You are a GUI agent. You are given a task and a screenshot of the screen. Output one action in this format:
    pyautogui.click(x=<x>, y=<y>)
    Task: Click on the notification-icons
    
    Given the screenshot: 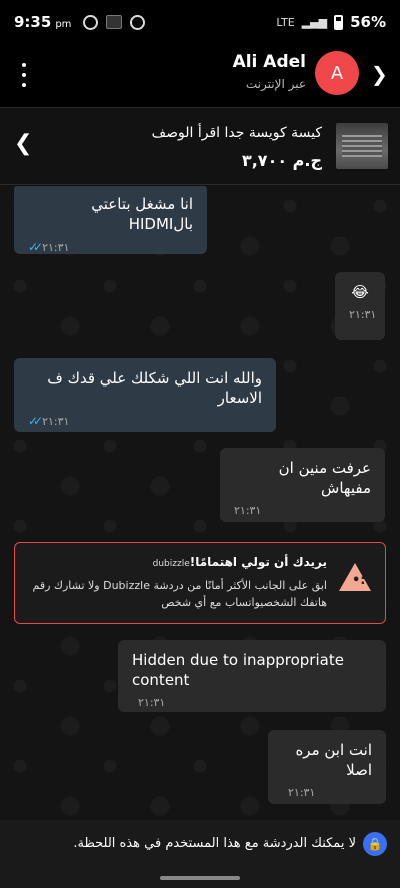 What is the action you would take?
    pyautogui.click(x=114, y=22)
    